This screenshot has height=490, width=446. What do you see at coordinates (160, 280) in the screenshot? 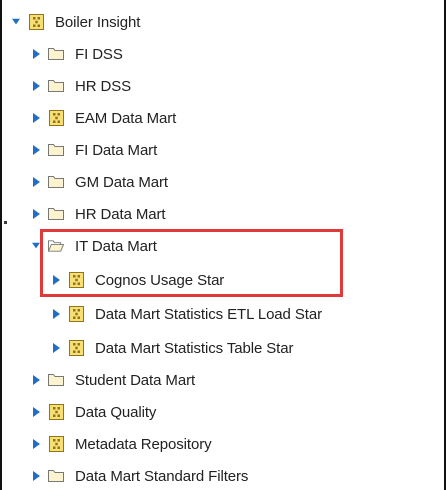
I see `tree-item-label: Cognos Usage Star` at bounding box center [160, 280].